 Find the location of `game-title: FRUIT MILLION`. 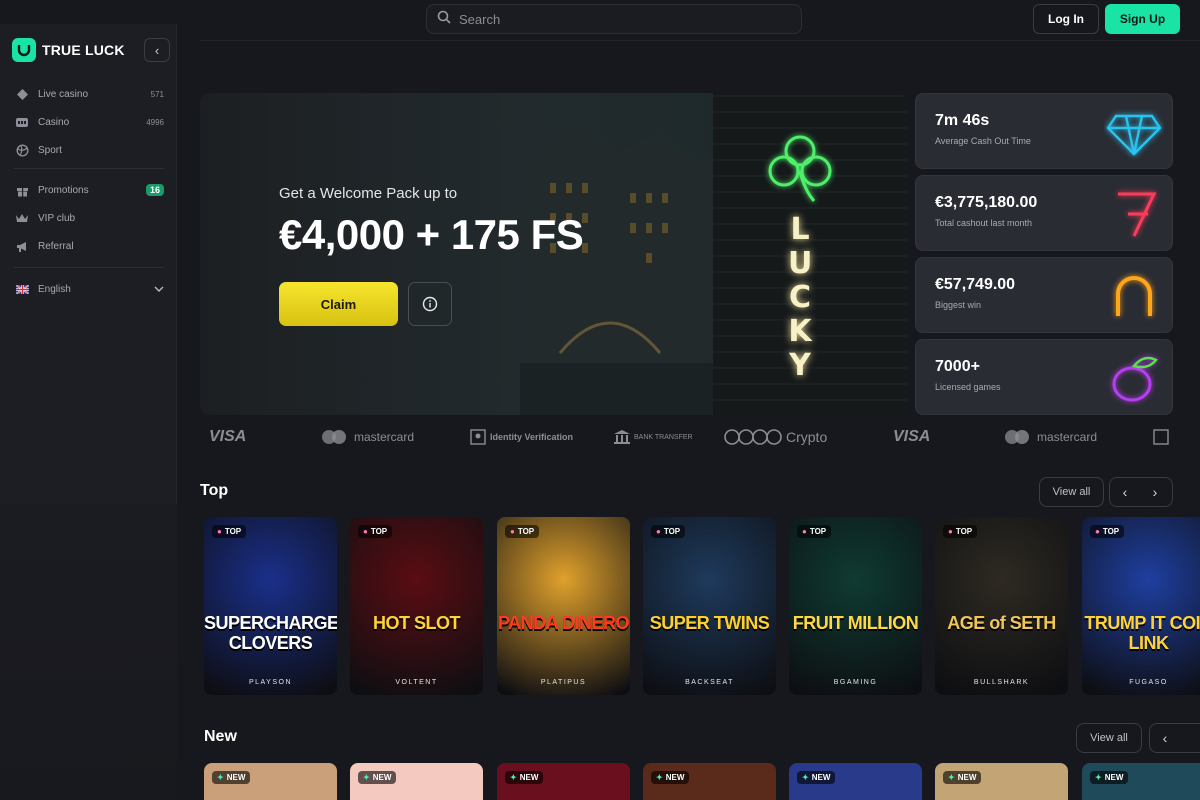

game-title: FRUIT MILLION is located at coordinates (855, 623).